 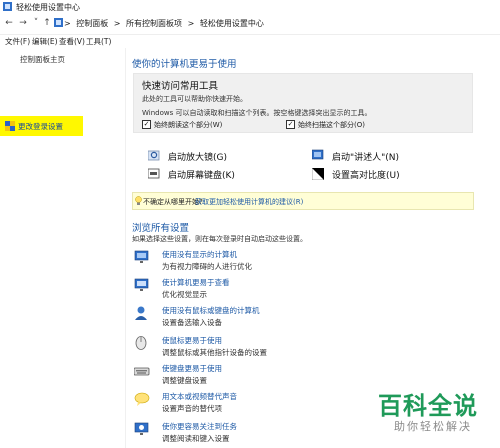 What do you see at coordinates (9, 23) in the screenshot?
I see `back-arrow-icon: ←` at bounding box center [9, 23].